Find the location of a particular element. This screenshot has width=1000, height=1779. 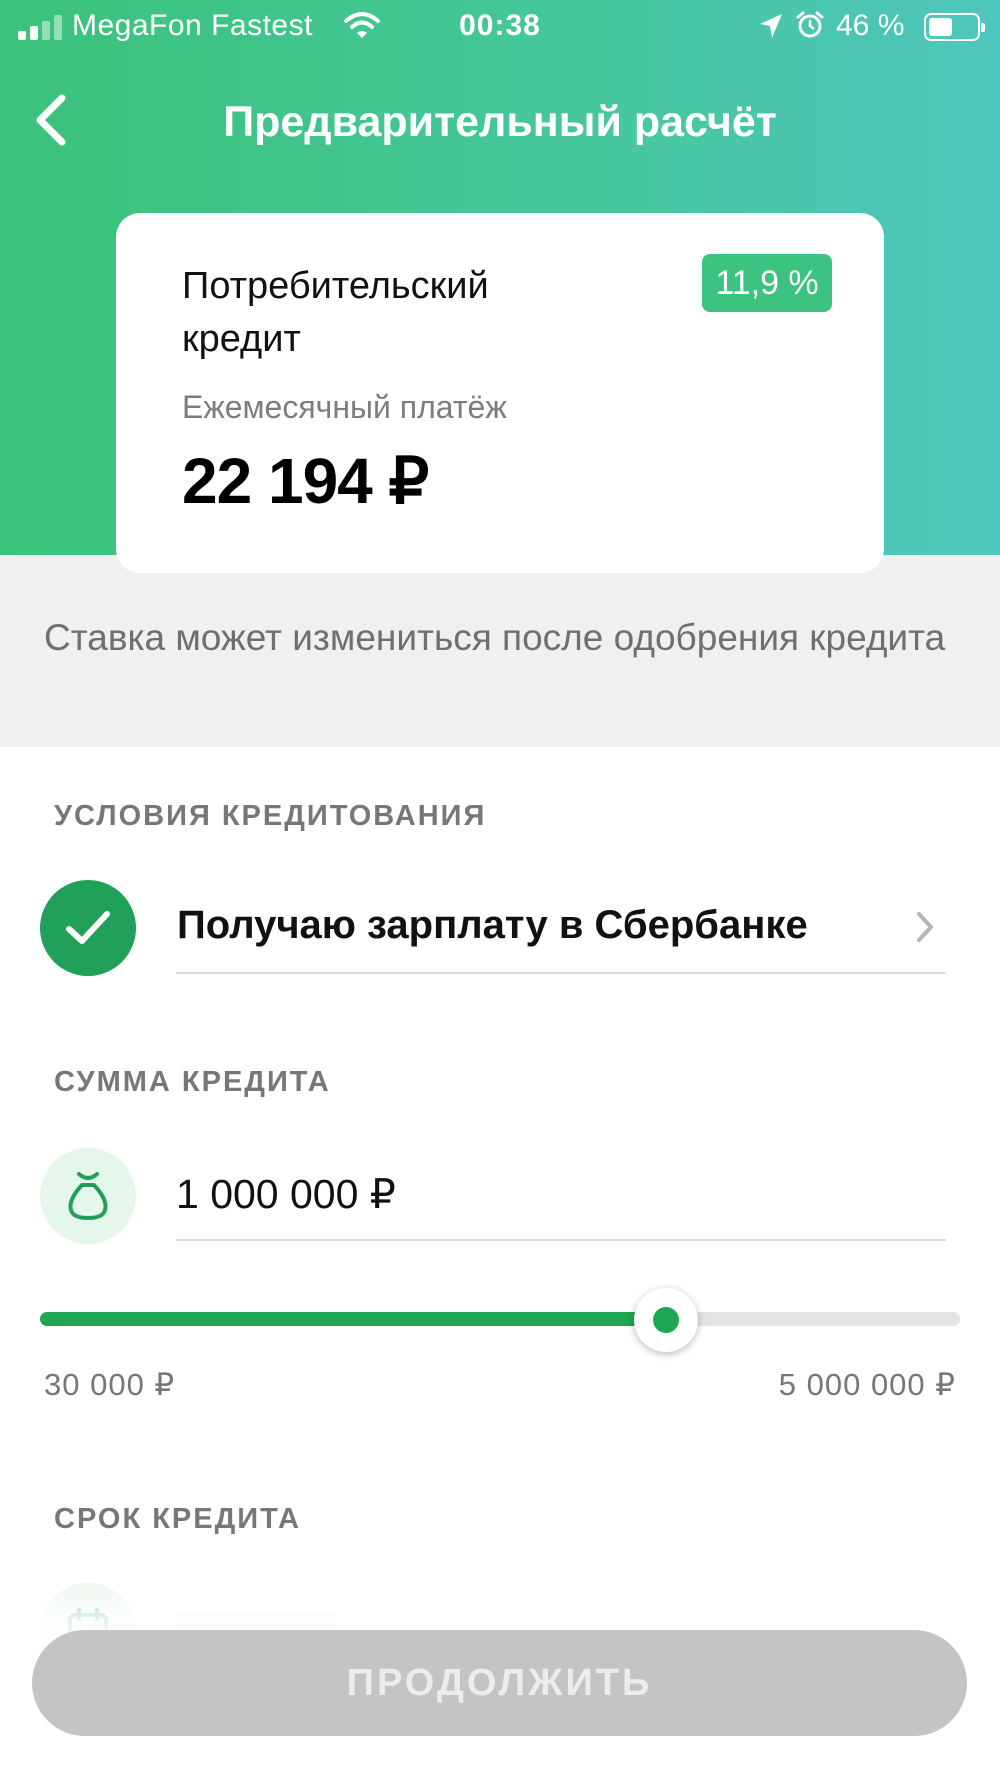

salary-option: Получаю зарплату в Сбербанке is located at coordinates (500, 928).